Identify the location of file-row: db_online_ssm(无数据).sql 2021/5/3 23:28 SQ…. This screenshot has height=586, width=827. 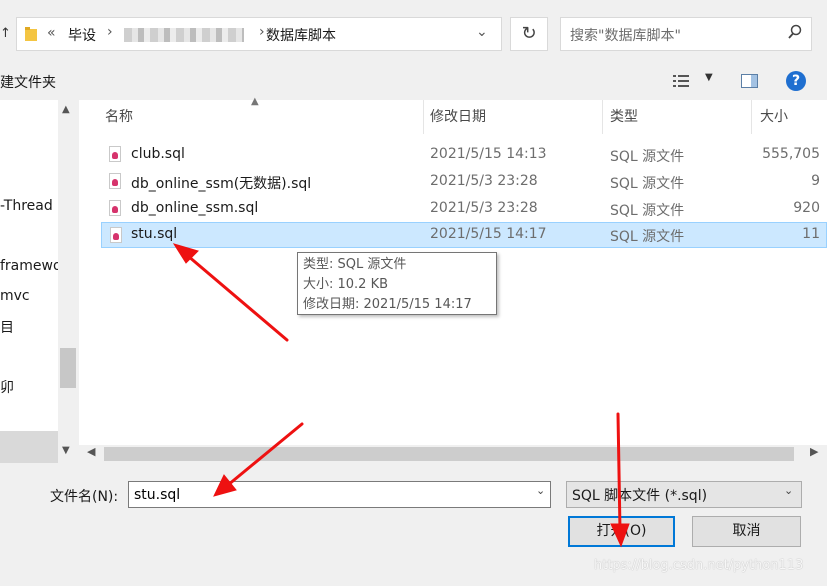
(464, 182).